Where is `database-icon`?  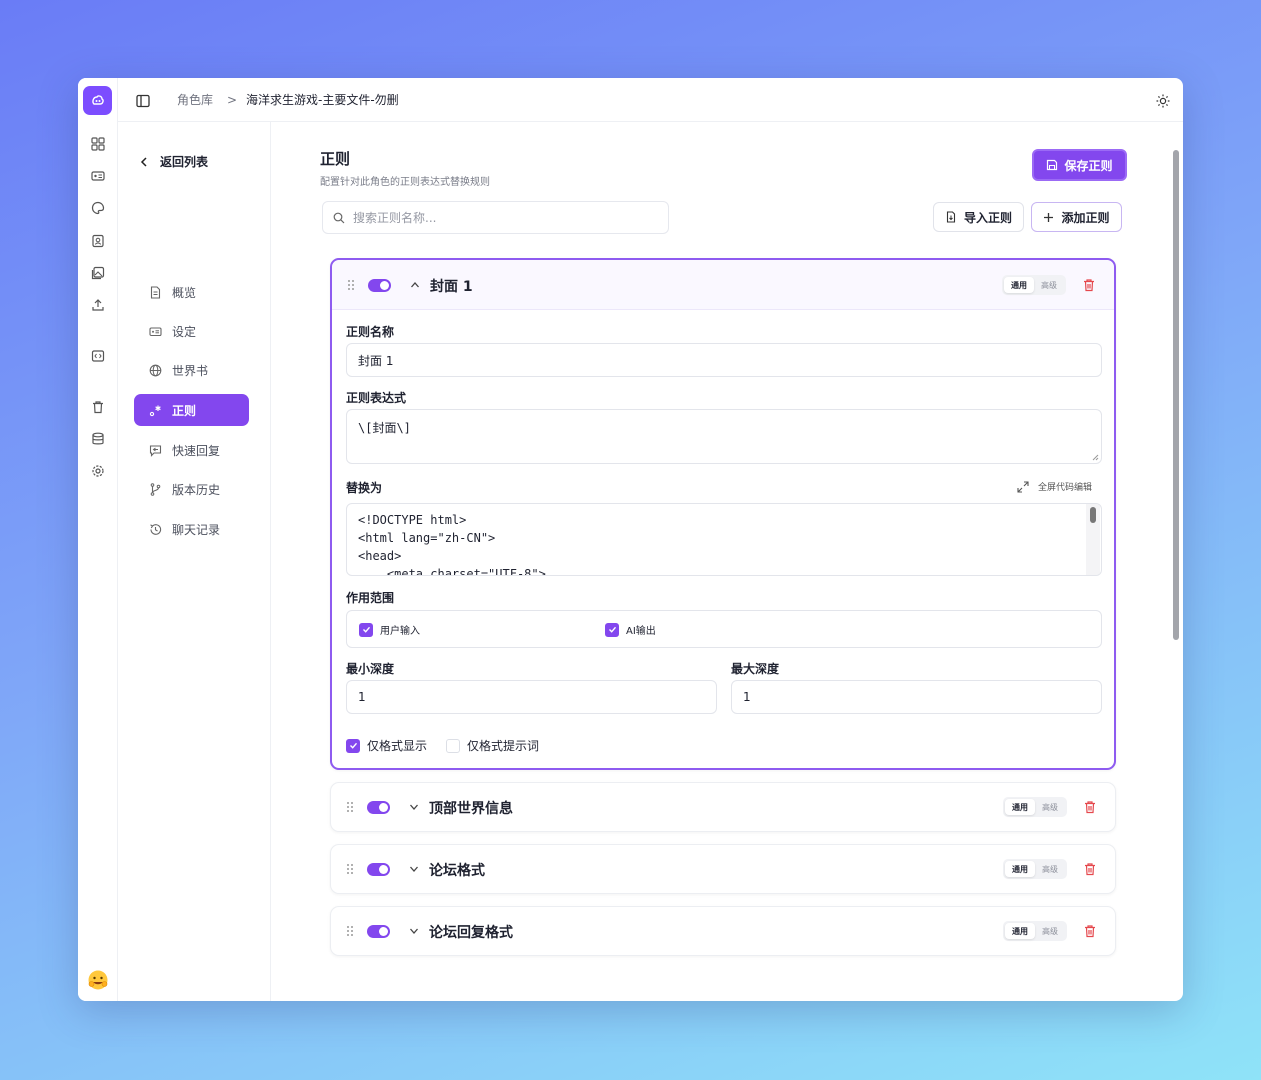
database-icon is located at coordinates (98, 439).